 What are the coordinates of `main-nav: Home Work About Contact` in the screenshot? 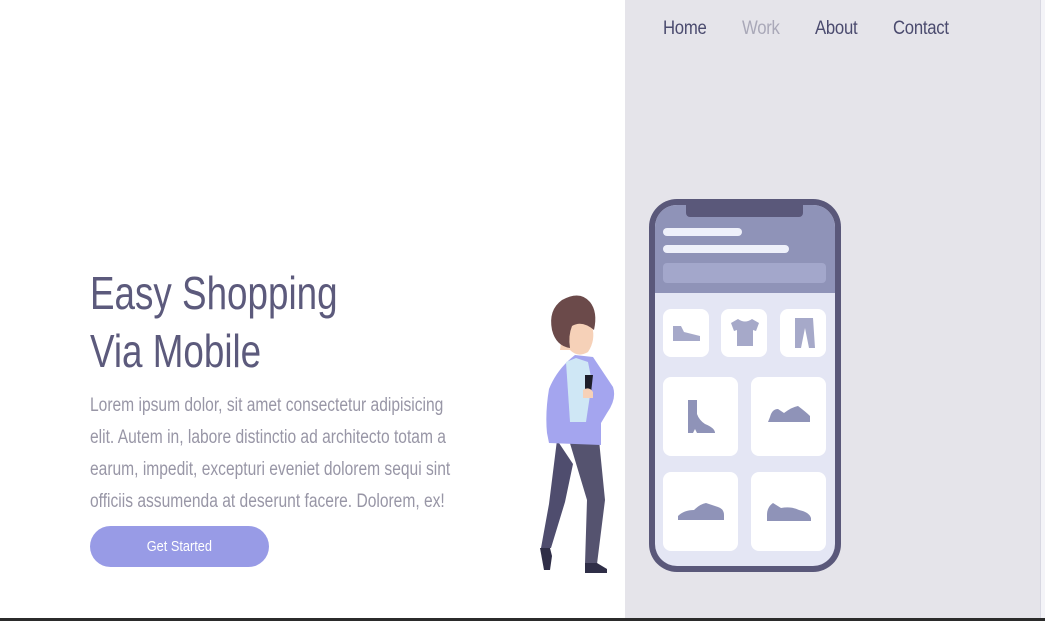 It's located at (810, 29).